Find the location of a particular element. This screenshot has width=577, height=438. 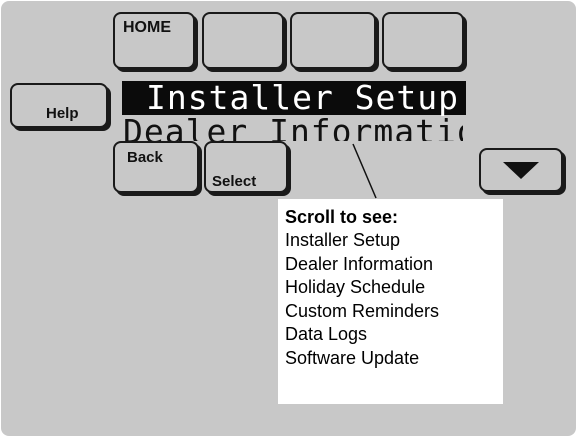

callout-item: Custom Reminders is located at coordinates (362, 310).